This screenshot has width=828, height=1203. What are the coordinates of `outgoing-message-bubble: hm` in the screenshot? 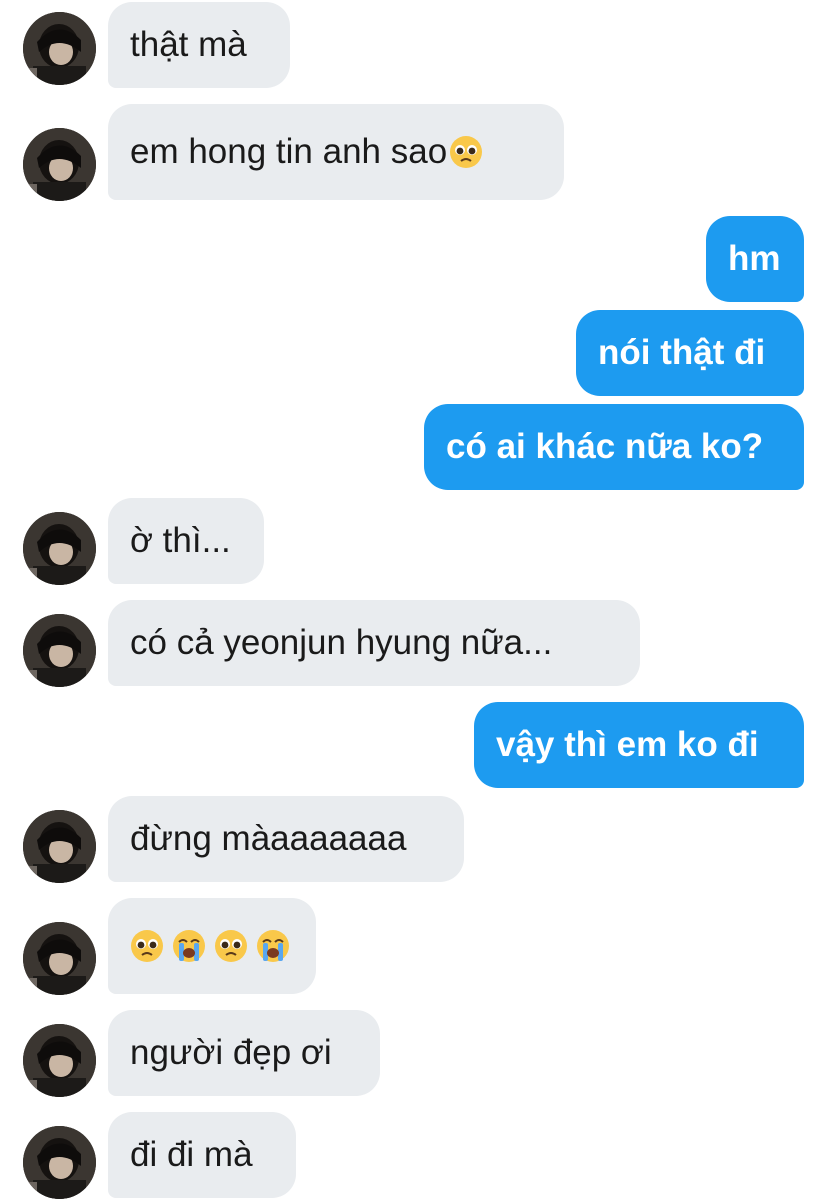 It's located at (755, 259).